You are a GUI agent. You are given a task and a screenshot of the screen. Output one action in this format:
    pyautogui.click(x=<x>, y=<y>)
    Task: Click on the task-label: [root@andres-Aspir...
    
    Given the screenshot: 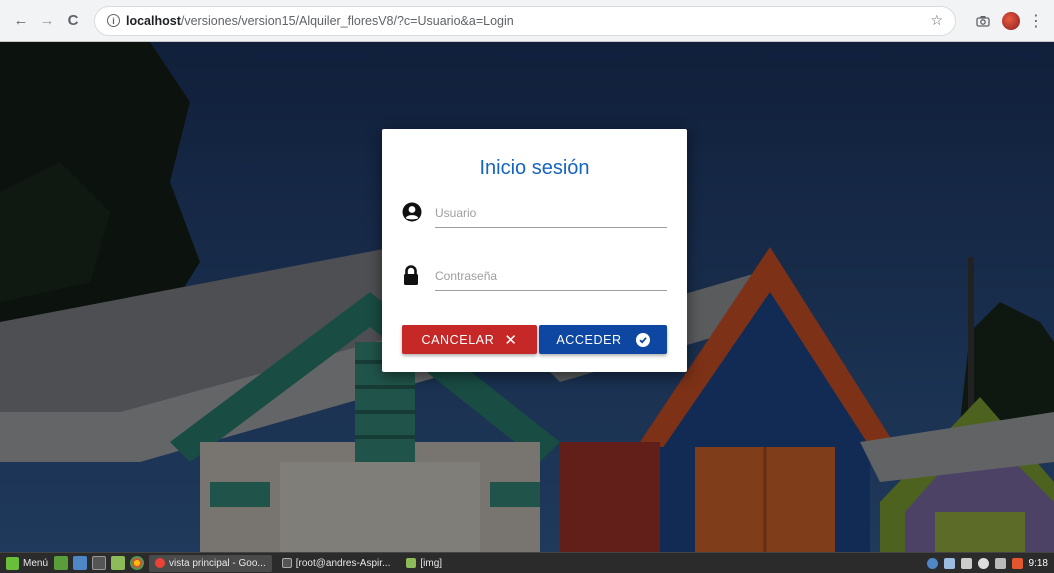 What is the action you would take?
    pyautogui.click(x=343, y=563)
    